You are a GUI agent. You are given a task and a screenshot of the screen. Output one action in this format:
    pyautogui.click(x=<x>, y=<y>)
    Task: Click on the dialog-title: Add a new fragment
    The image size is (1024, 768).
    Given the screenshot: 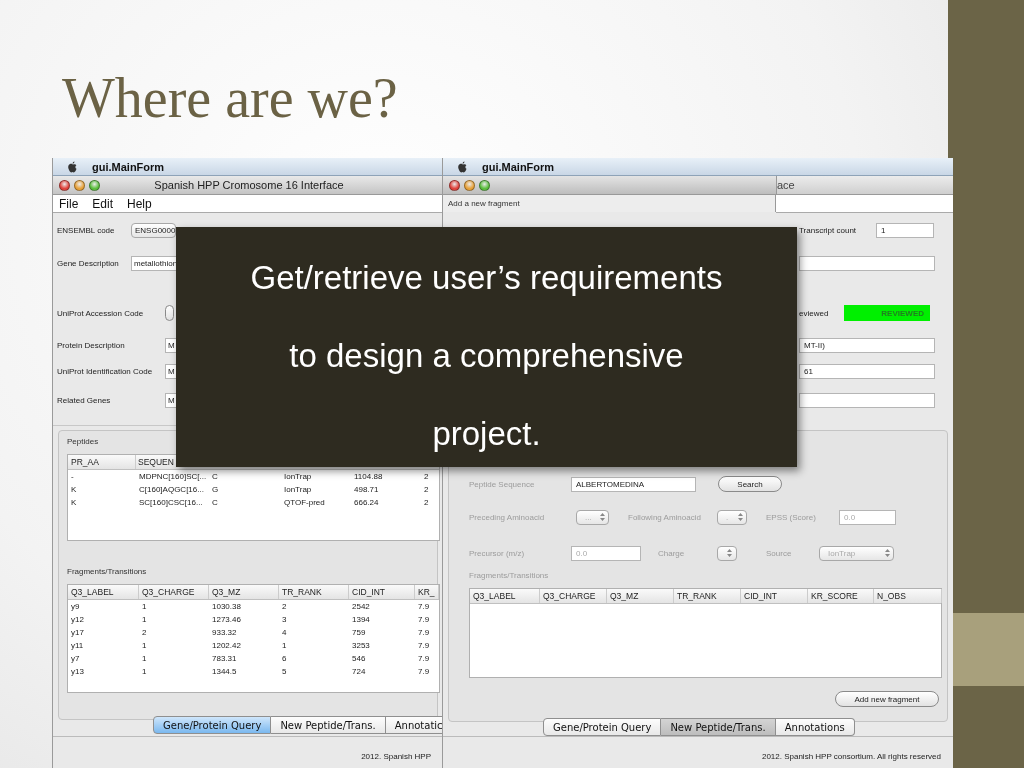 What is the action you would take?
    pyautogui.click(x=484, y=203)
    